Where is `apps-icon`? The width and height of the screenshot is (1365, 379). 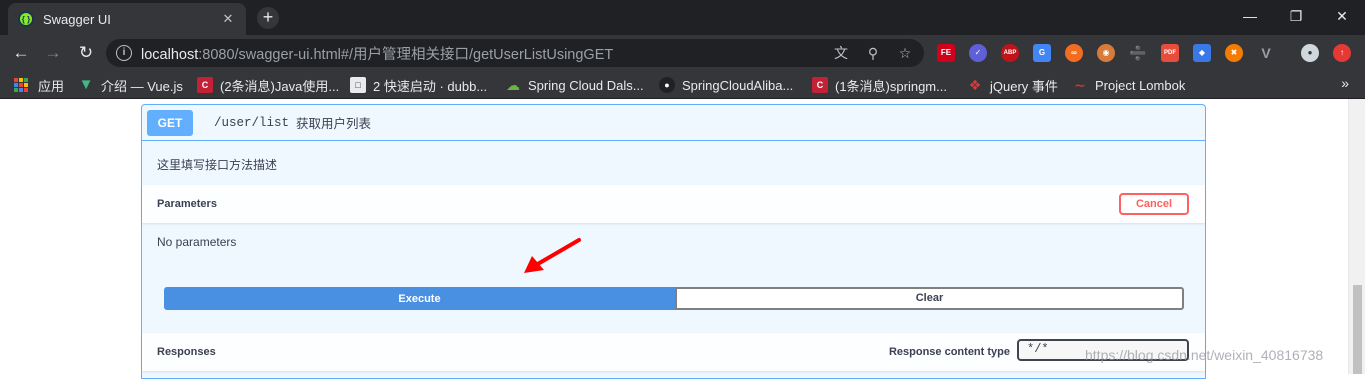 apps-icon is located at coordinates (21, 85).